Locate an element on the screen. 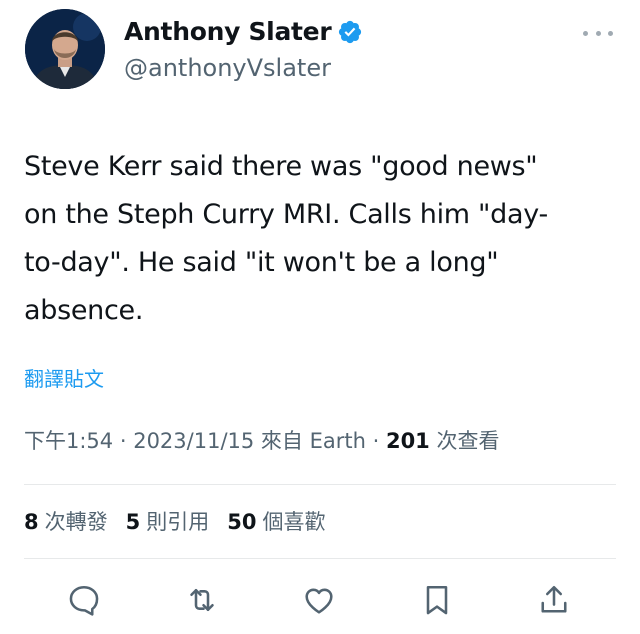 The width and height of the screenshot is (640, 634). reposts-count: 8 is located at coordinates (31, 522).